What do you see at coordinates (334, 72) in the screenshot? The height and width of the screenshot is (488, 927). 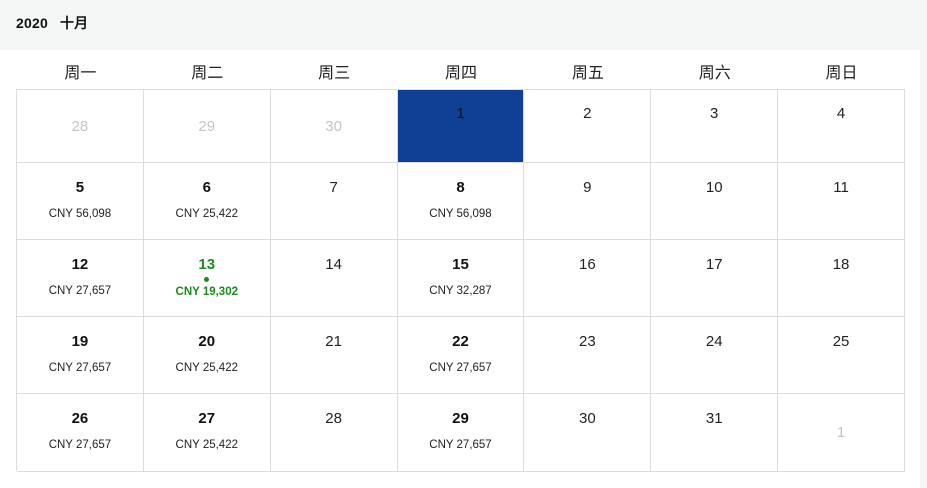 I see `weekday-wed: 周三` at bounding box center [334, 72].